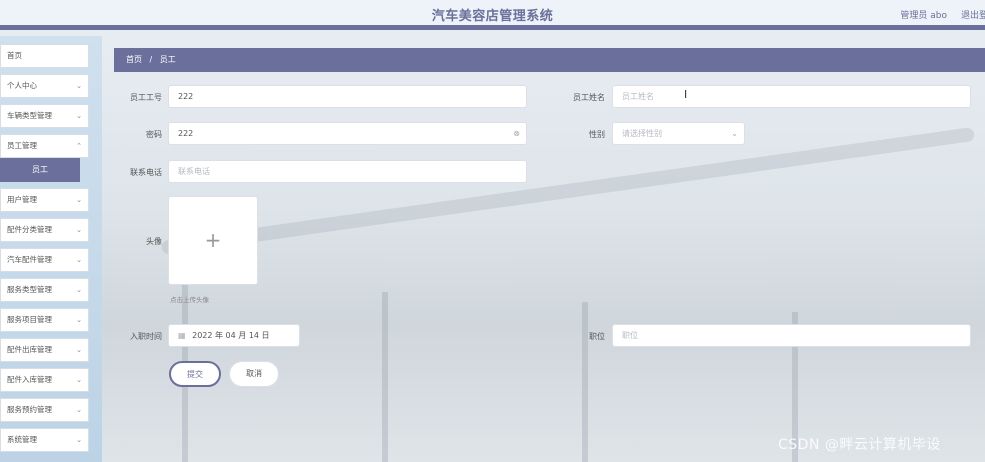  I want to click on clear-icon: ⊗, so click(516, 133).